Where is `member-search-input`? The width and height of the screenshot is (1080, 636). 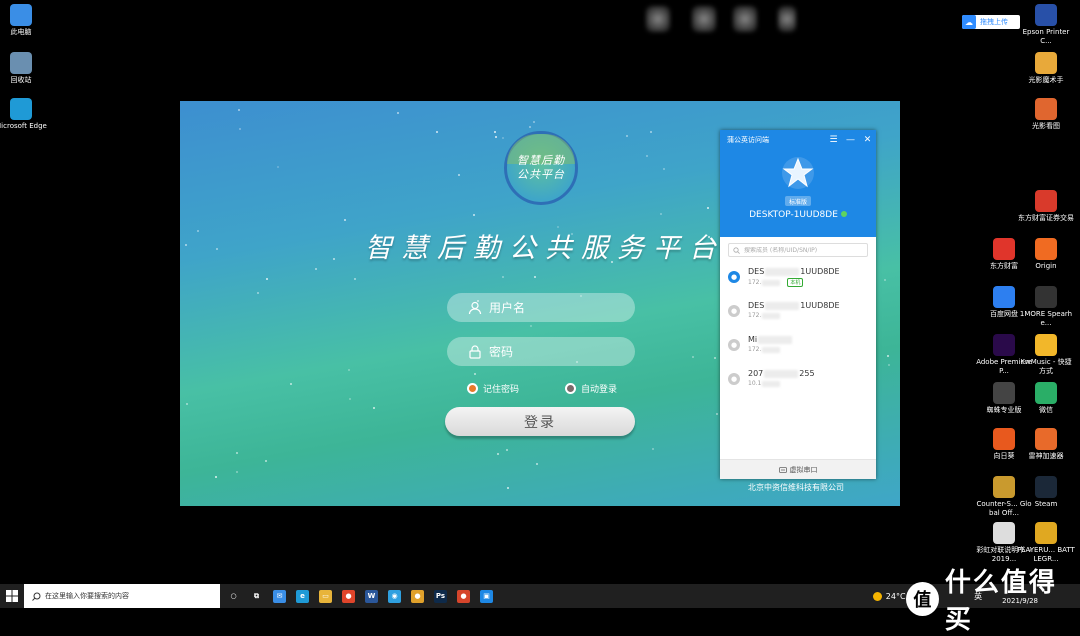 member-search-input is located at coordinates (804, 250).